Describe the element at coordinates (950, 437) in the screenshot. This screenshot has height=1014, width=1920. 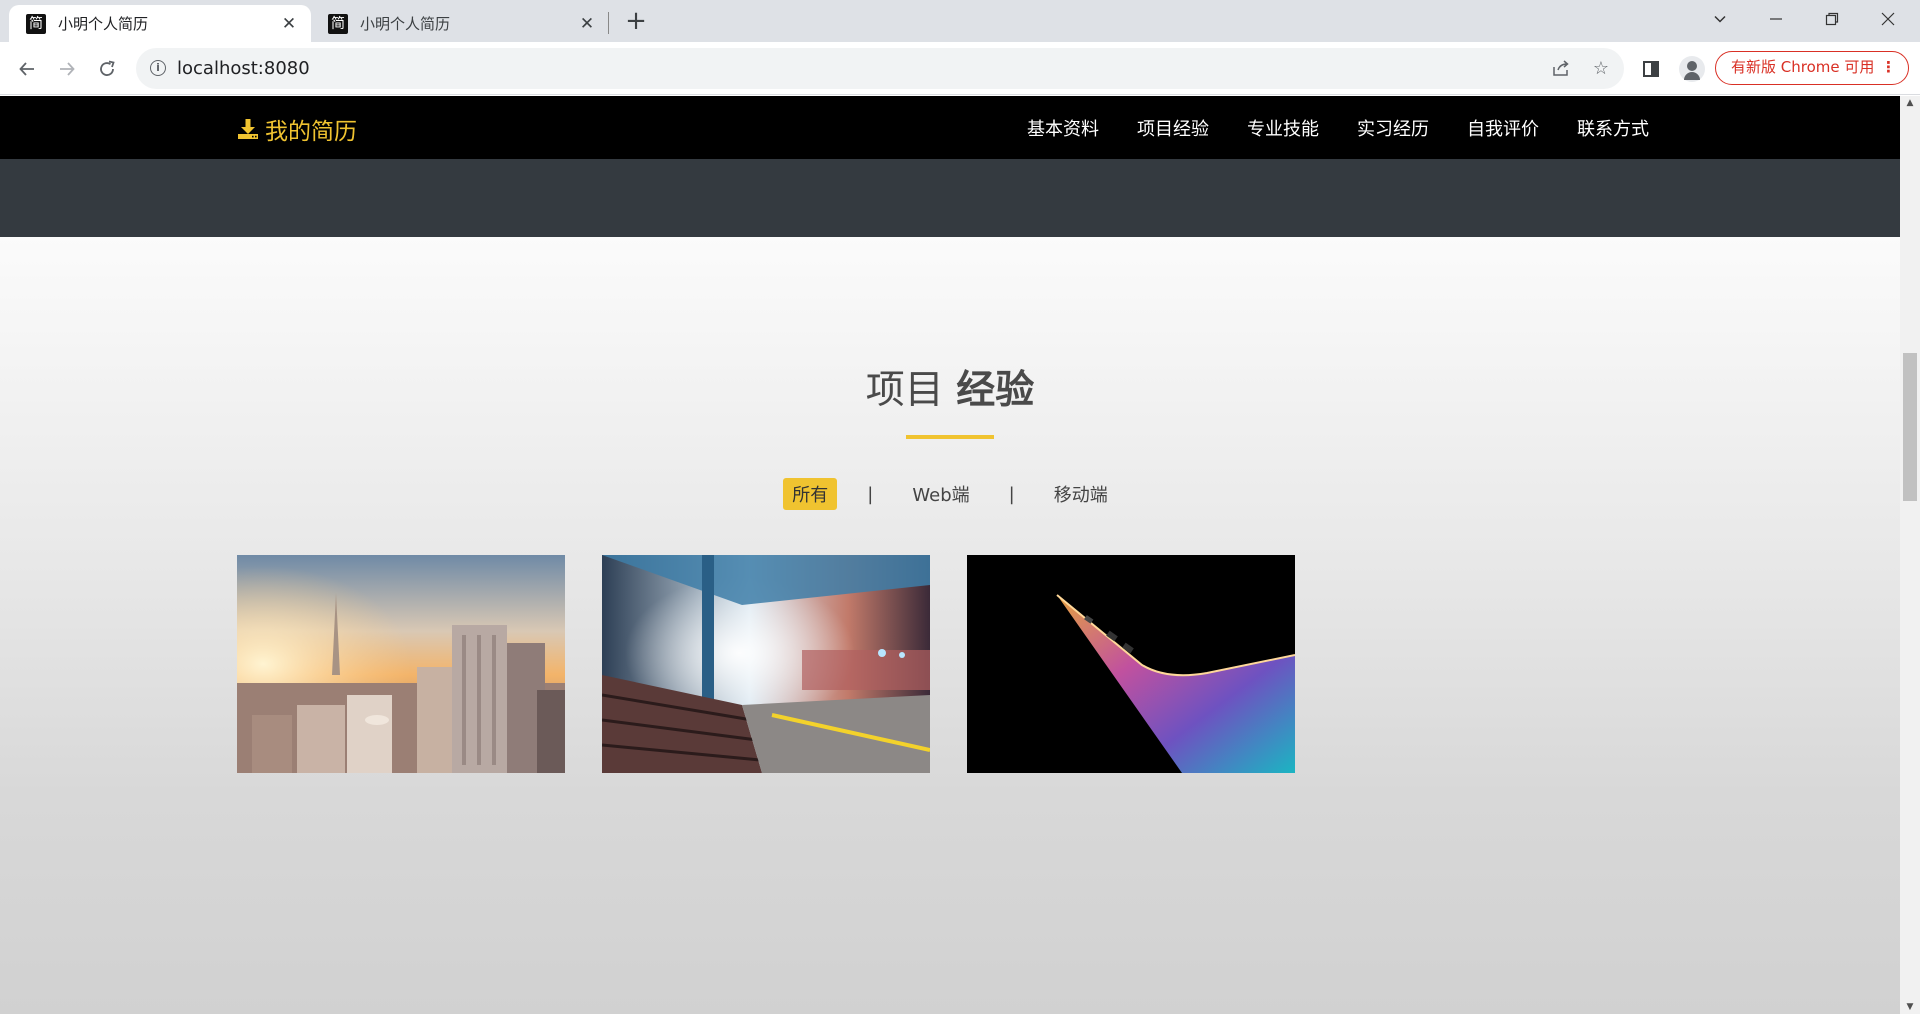
I see `title-underline` at that location.